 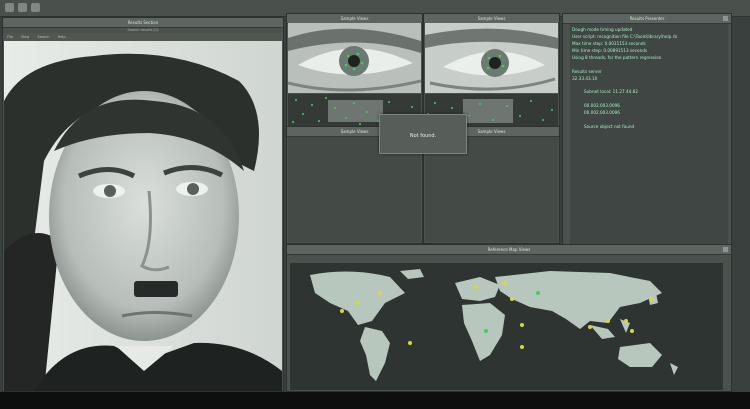 What do you see at coordinates (611, 91) in the screenshot?
I see `console-line: Subnet local: 11.27.44.82` at bounding box center [611, 91].